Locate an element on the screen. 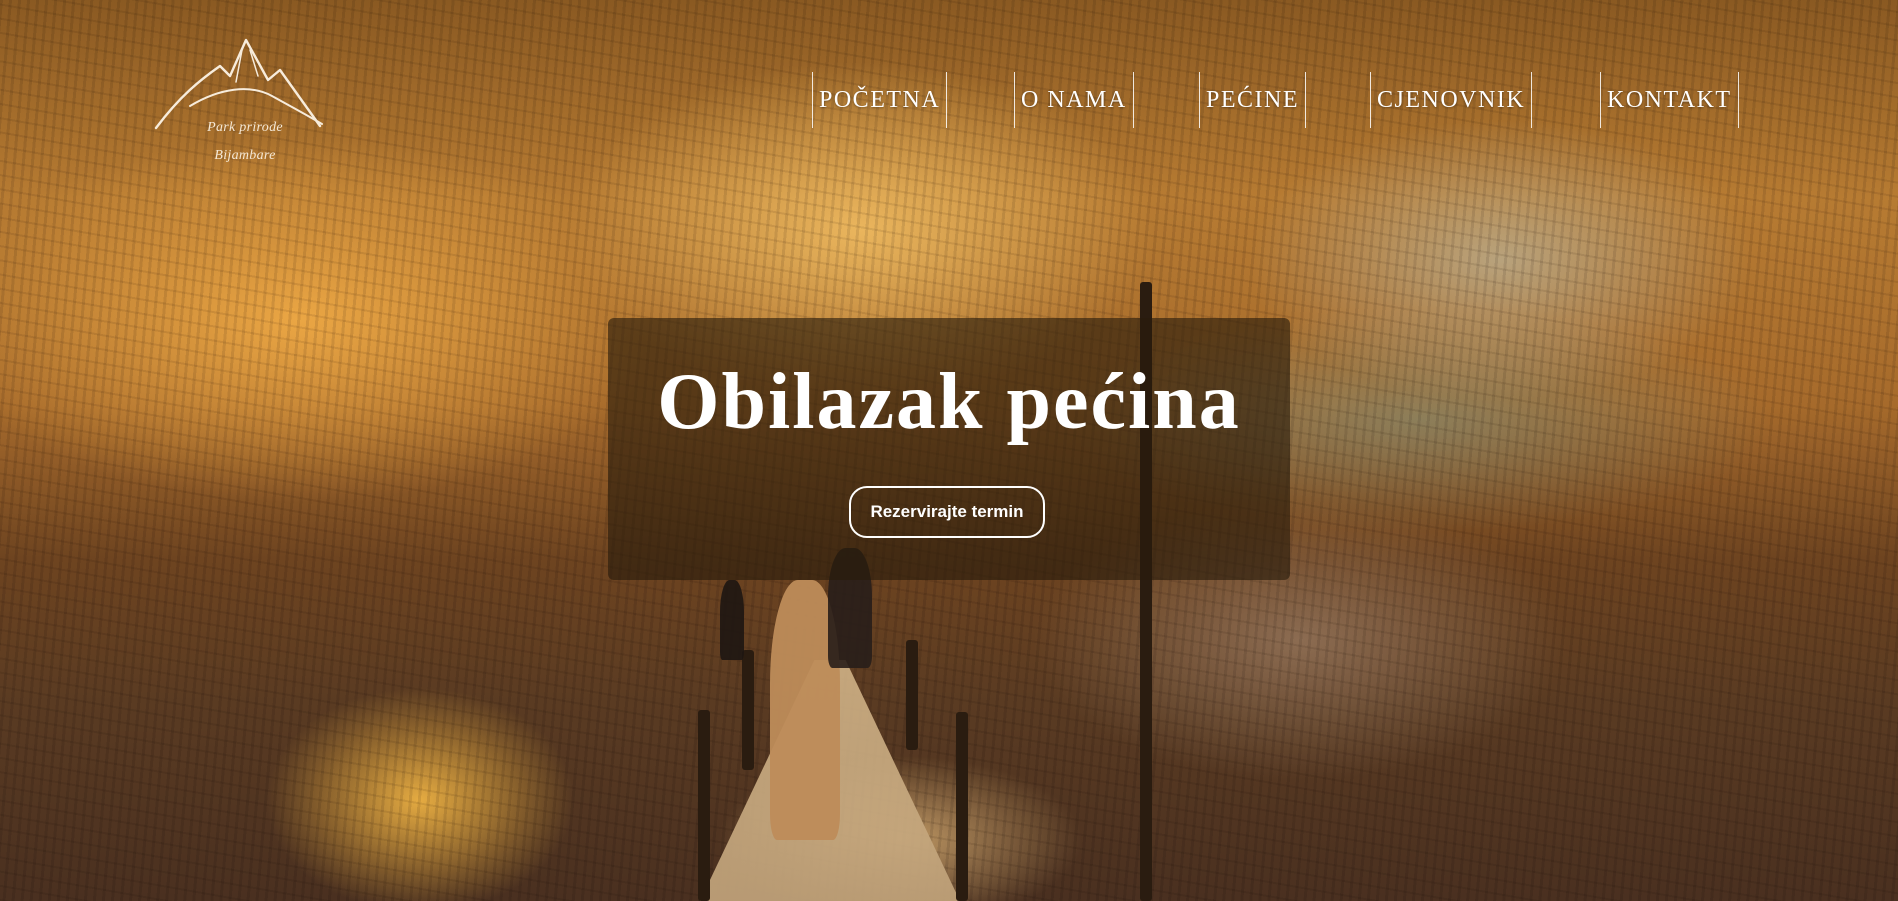 The width and height of the screenshot is (1898, 901). reserve-button: Rezervirajte termin is located at coordinates (947, 512).